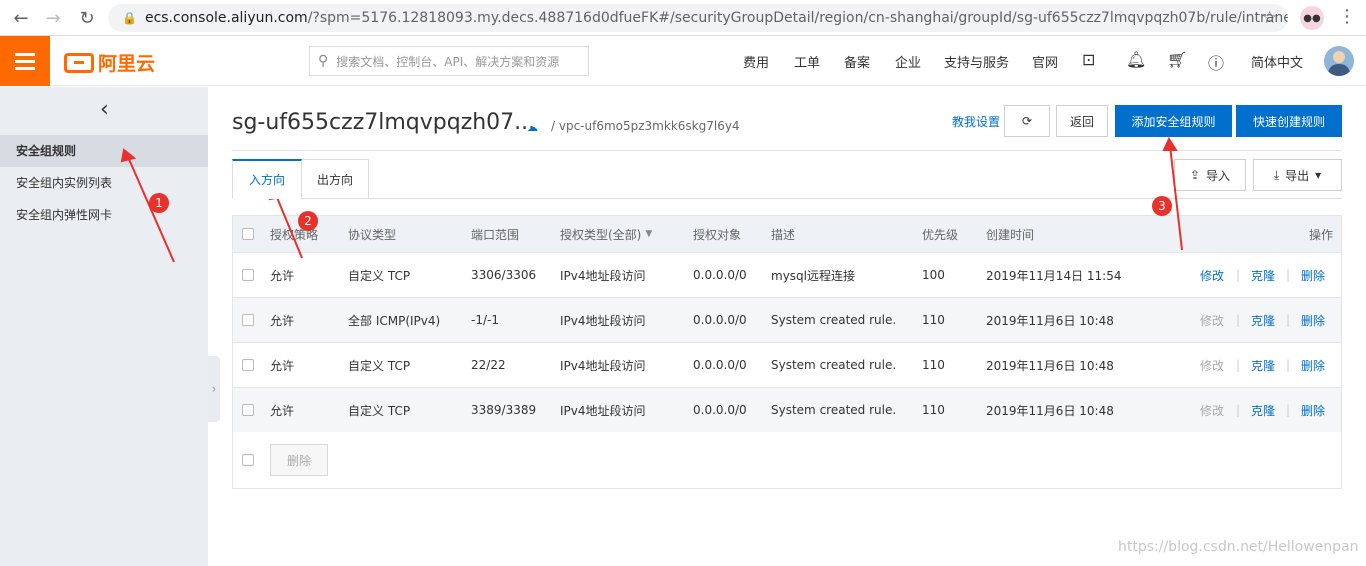  I want to click on col-protocol: 协议类型, so click(372, 234).